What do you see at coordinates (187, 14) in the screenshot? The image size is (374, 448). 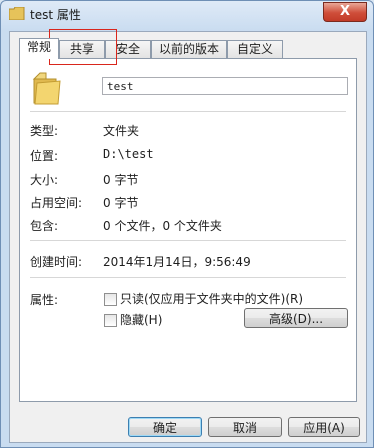 I see `title-bar: test 属性 X` at bounding box center [187, 14].